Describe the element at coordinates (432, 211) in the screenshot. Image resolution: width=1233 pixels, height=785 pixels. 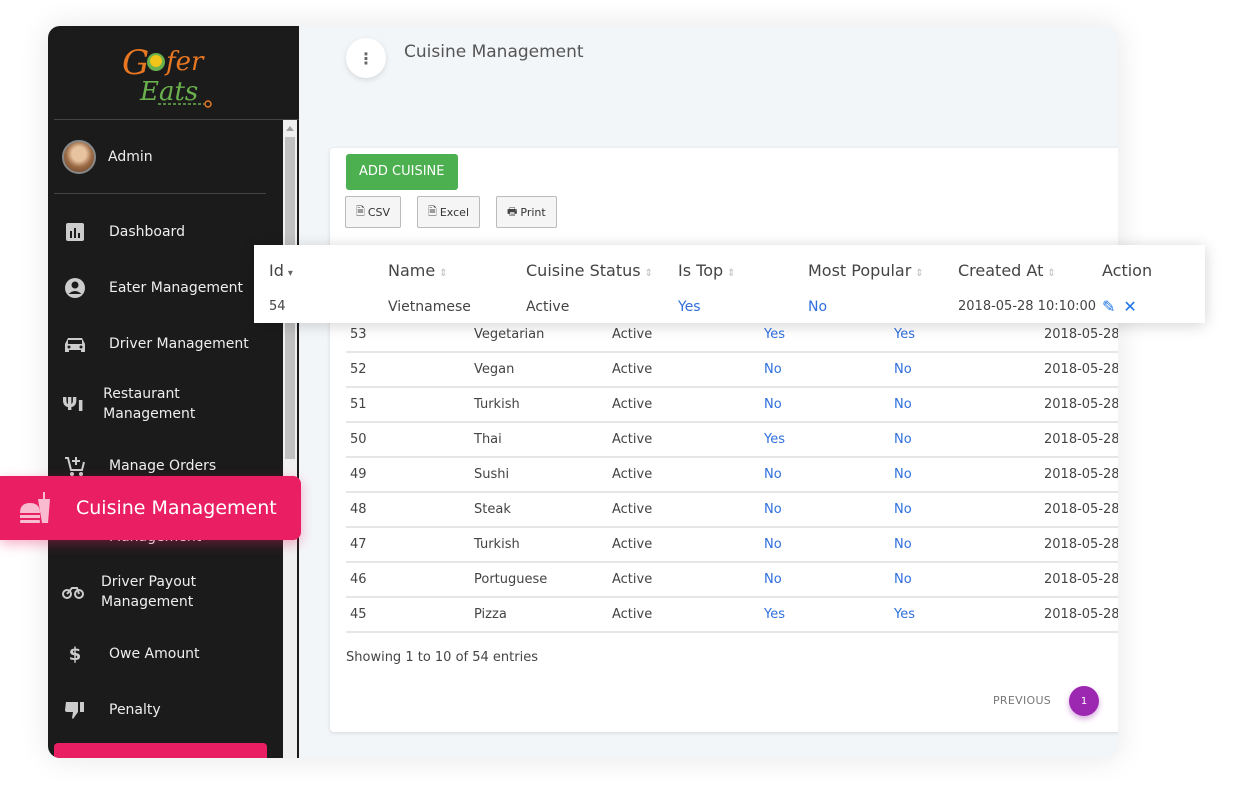
I see `file-excel-icon: 🗎` at that location.